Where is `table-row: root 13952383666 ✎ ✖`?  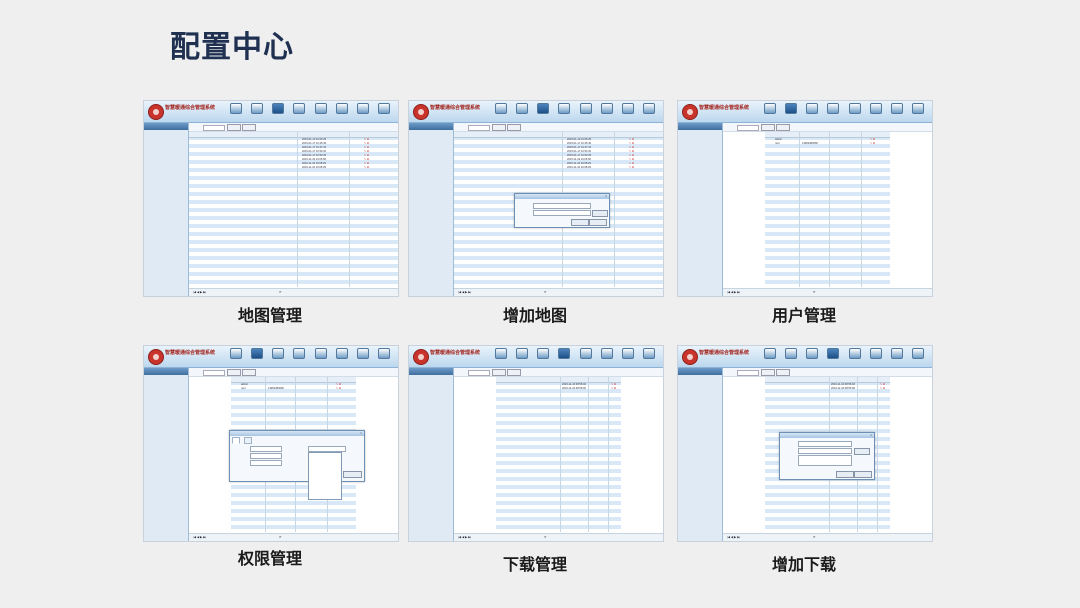 table-row: root 13952383666 ✎ ✖ is located at coordinates (827, 144).